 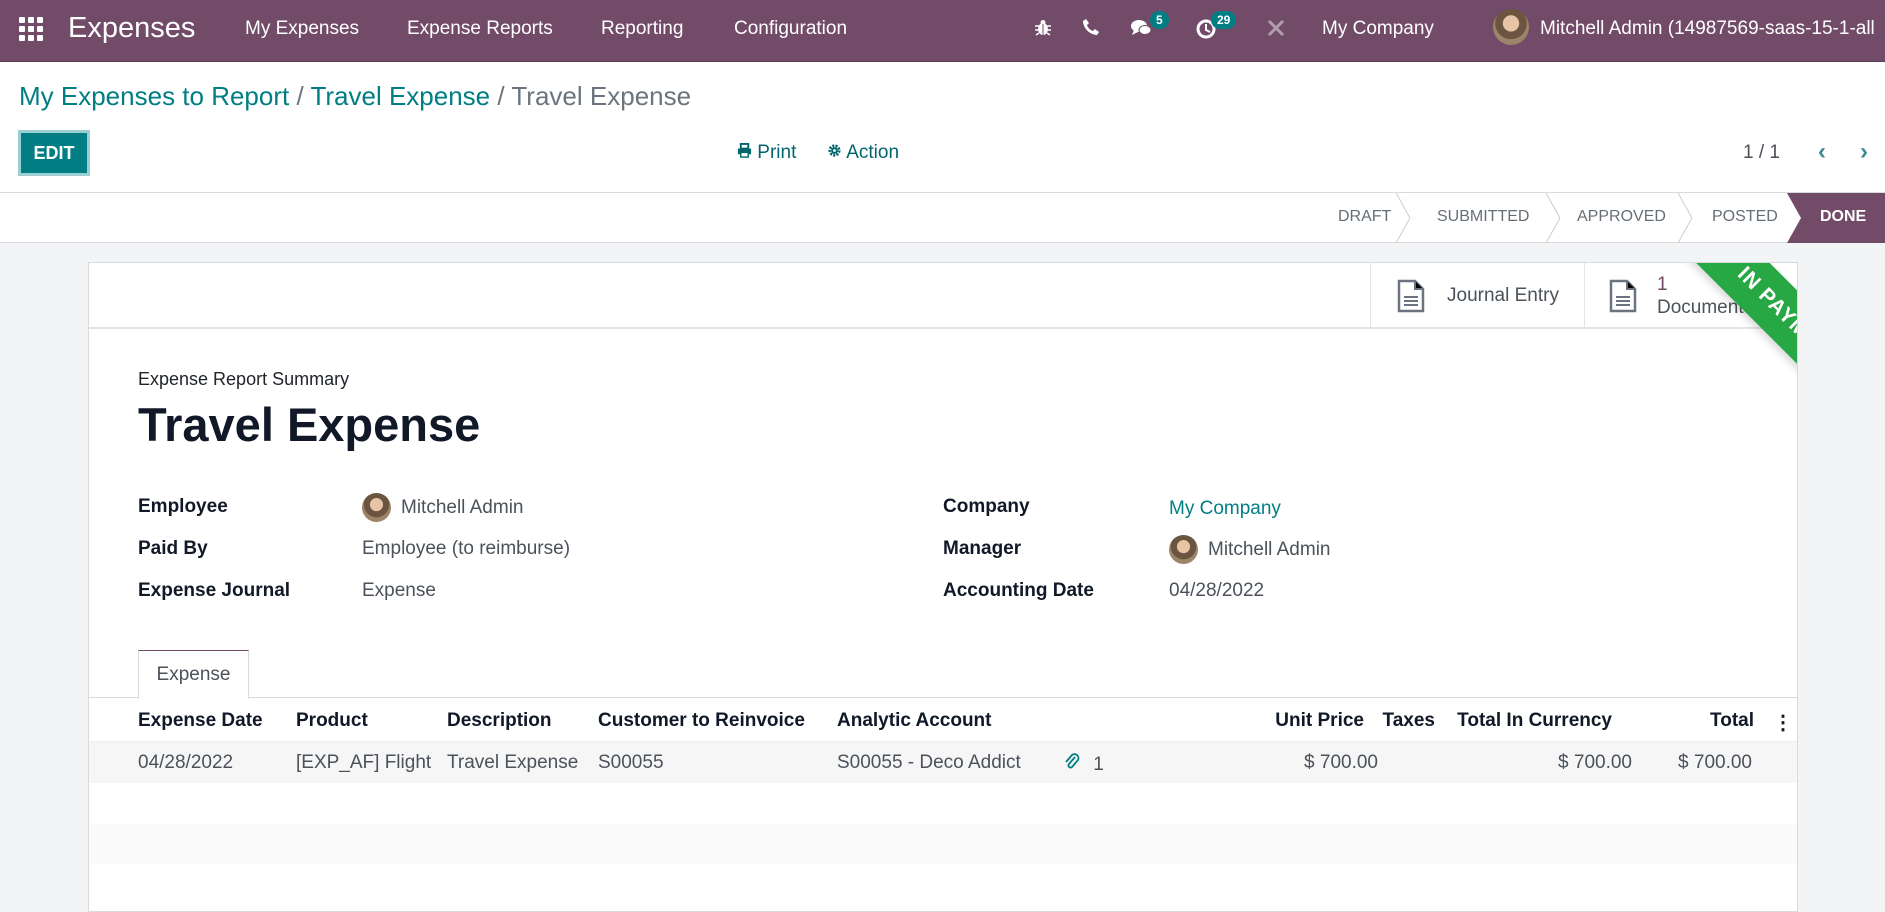 I want to click on menu-expense-reports: Expense Reports, so click(x=480, y=29).